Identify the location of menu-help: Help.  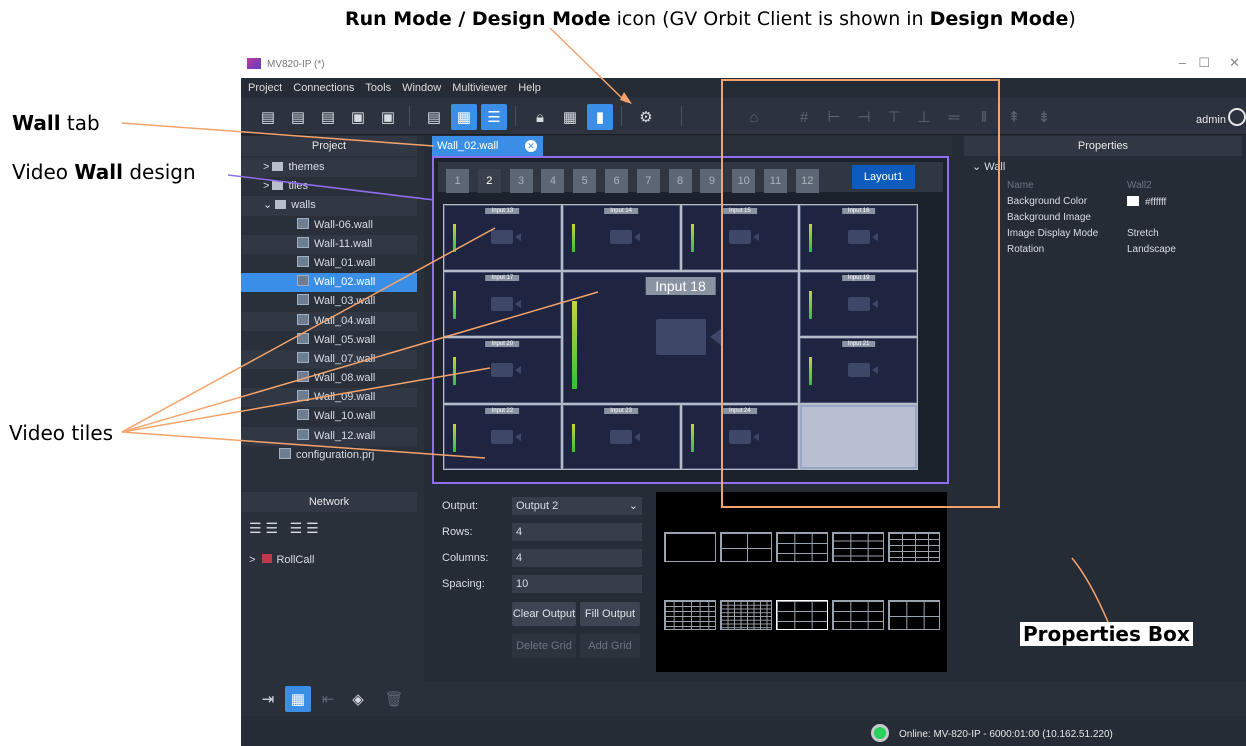
(529, 88).